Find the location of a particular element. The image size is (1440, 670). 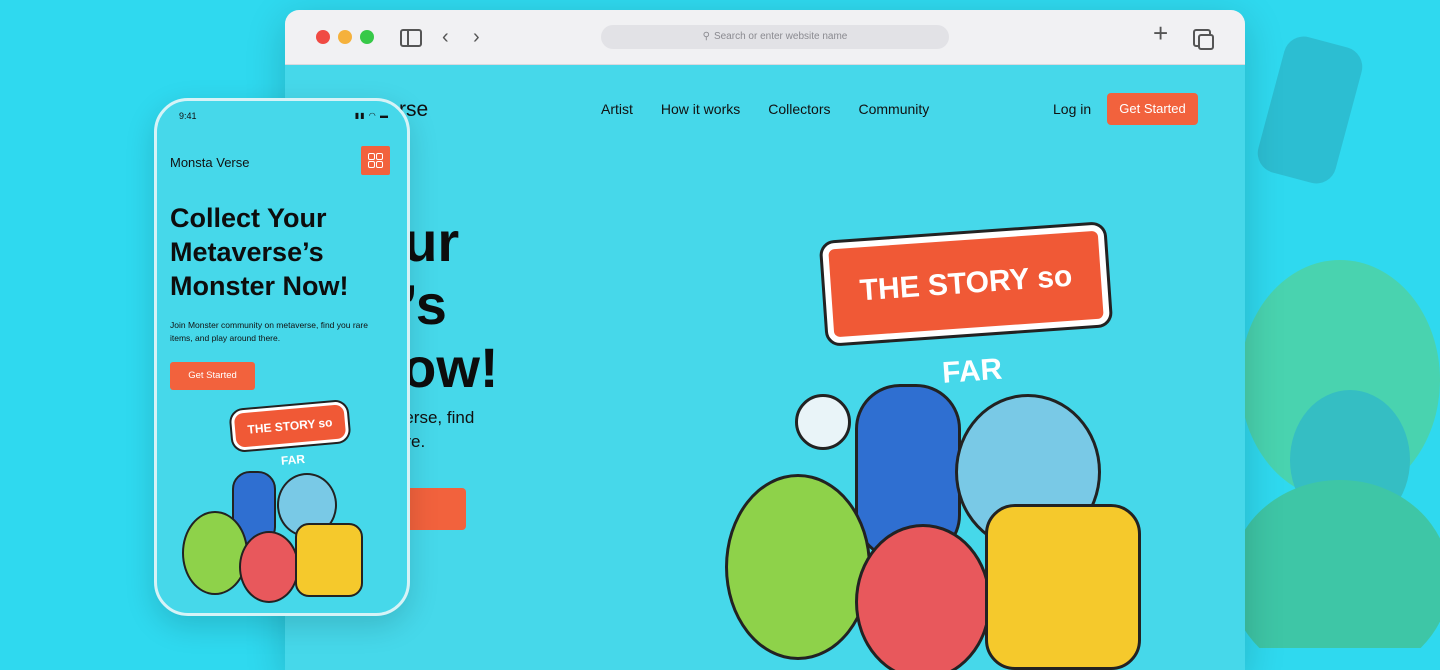

phone-yellow-monster is located at coordinates (329, 560).